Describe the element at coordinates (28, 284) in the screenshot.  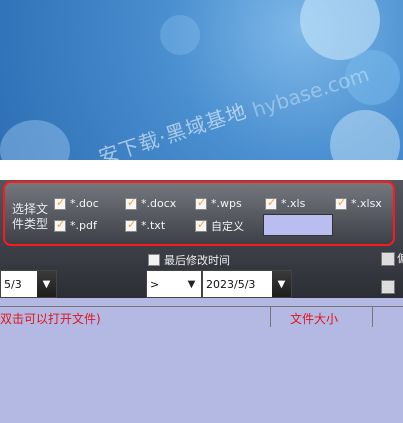
I see `start-date-picker: 5/3 ▼` at that location.